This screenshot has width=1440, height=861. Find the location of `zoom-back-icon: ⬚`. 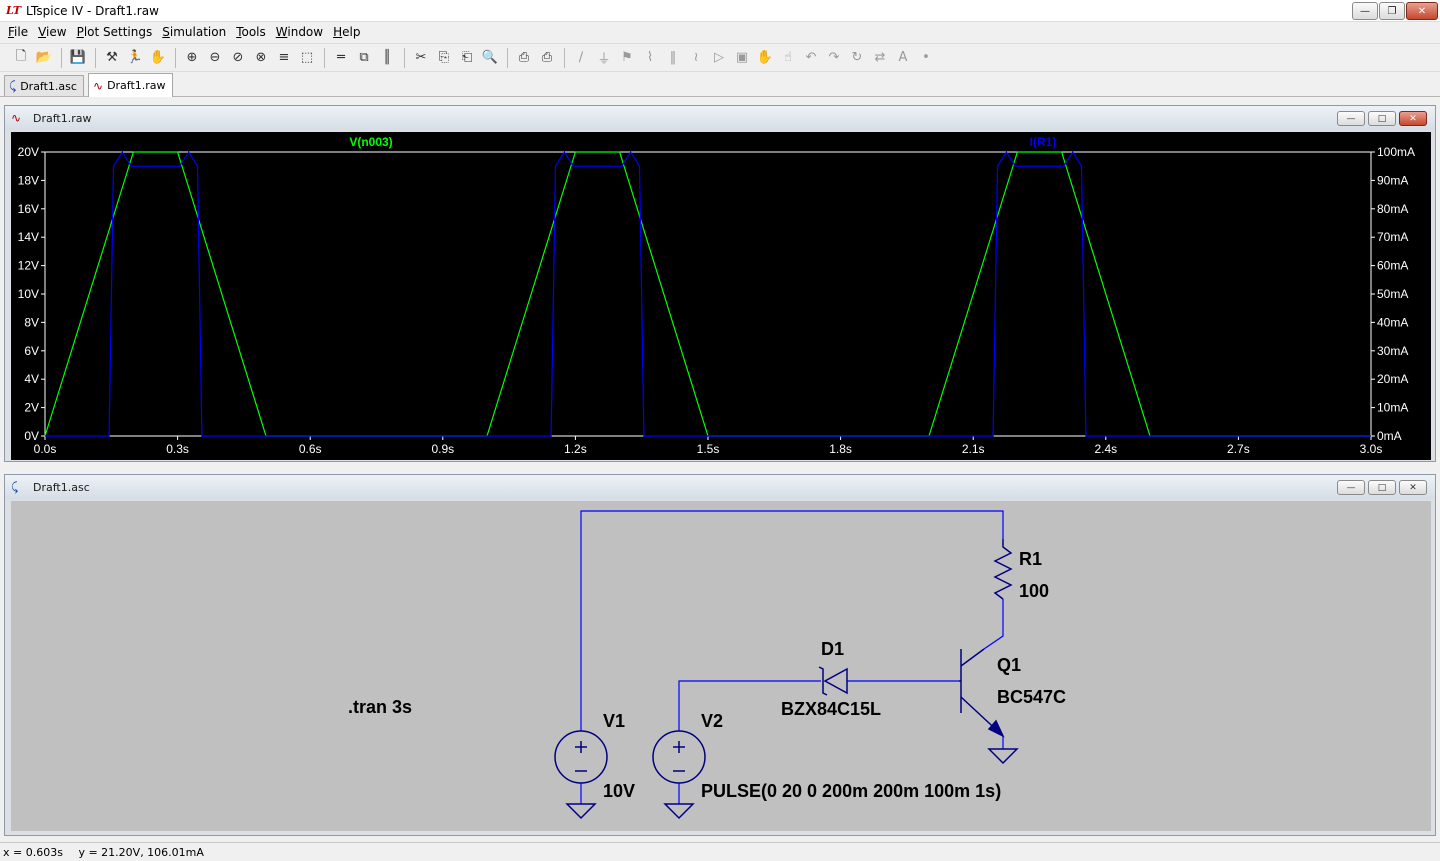

zoom-back-icon: ⬚ is located at coordinates (307, 58).